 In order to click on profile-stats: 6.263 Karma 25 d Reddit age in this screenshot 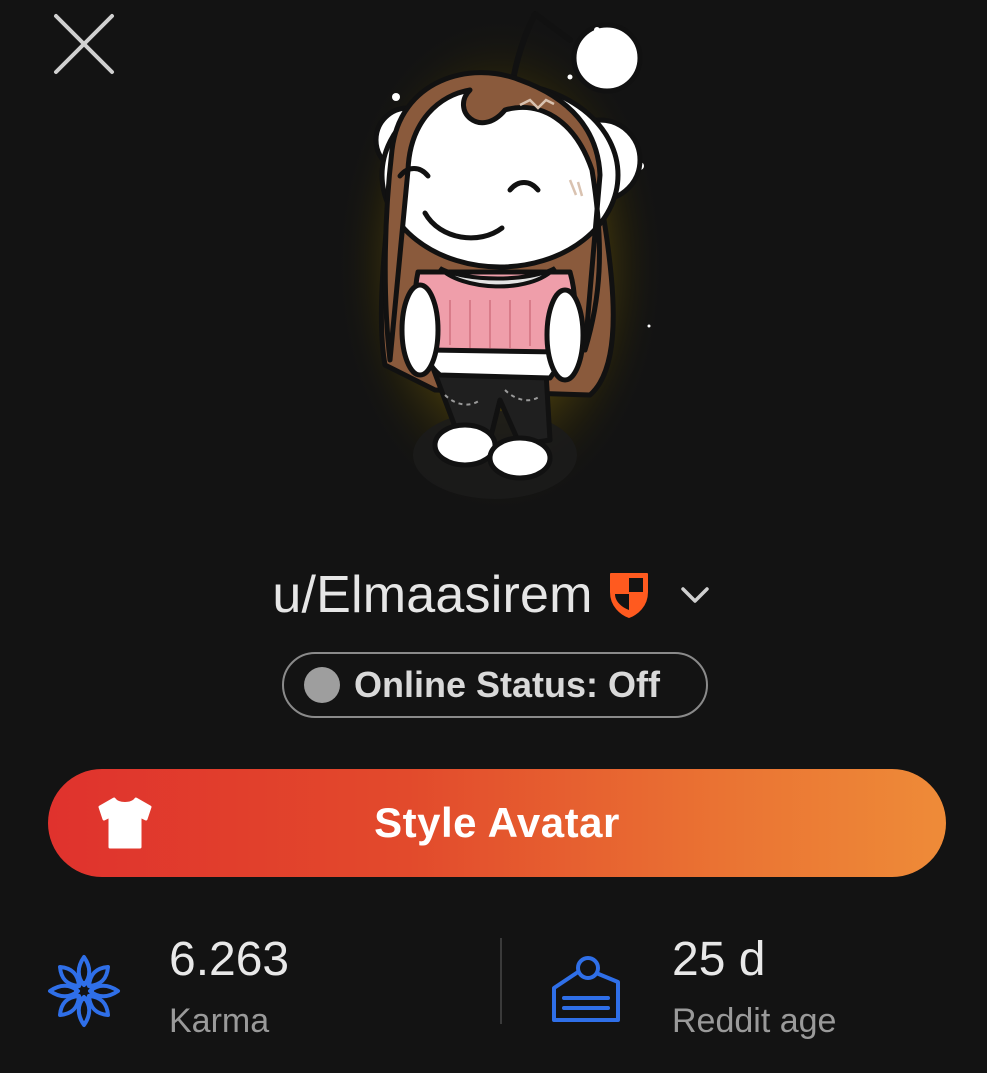, I will do `click(493, 985)`.